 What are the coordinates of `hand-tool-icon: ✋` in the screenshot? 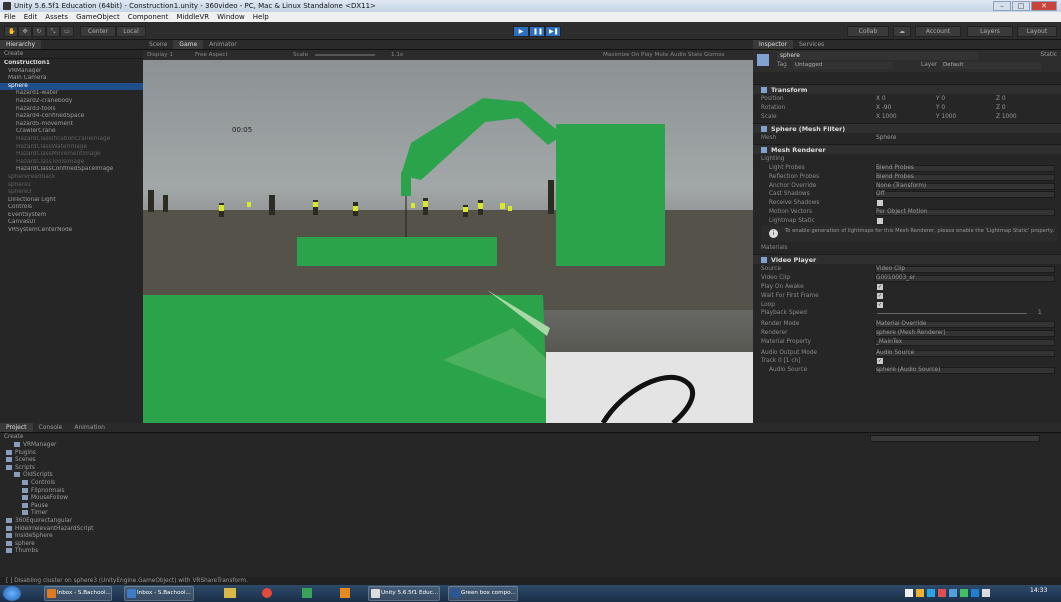 It's located at (11, 31).